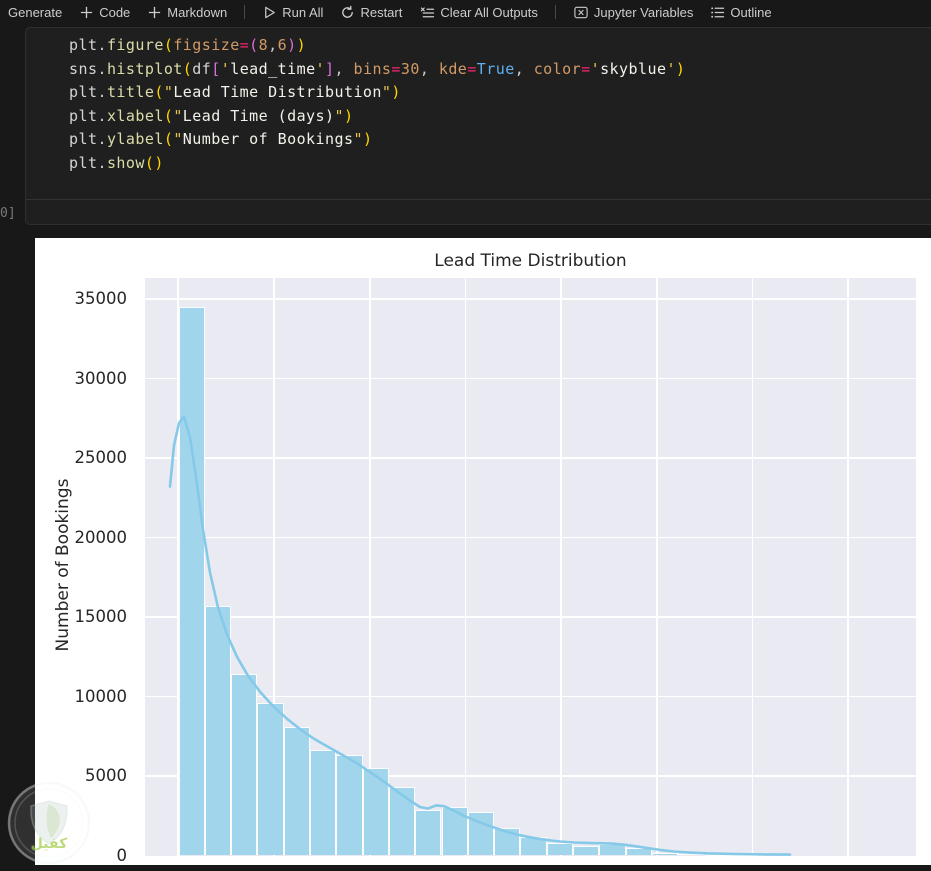 The height and width of the screenshot is (871, 931). I want to click on code-token: skyblue, so click(633, 68).